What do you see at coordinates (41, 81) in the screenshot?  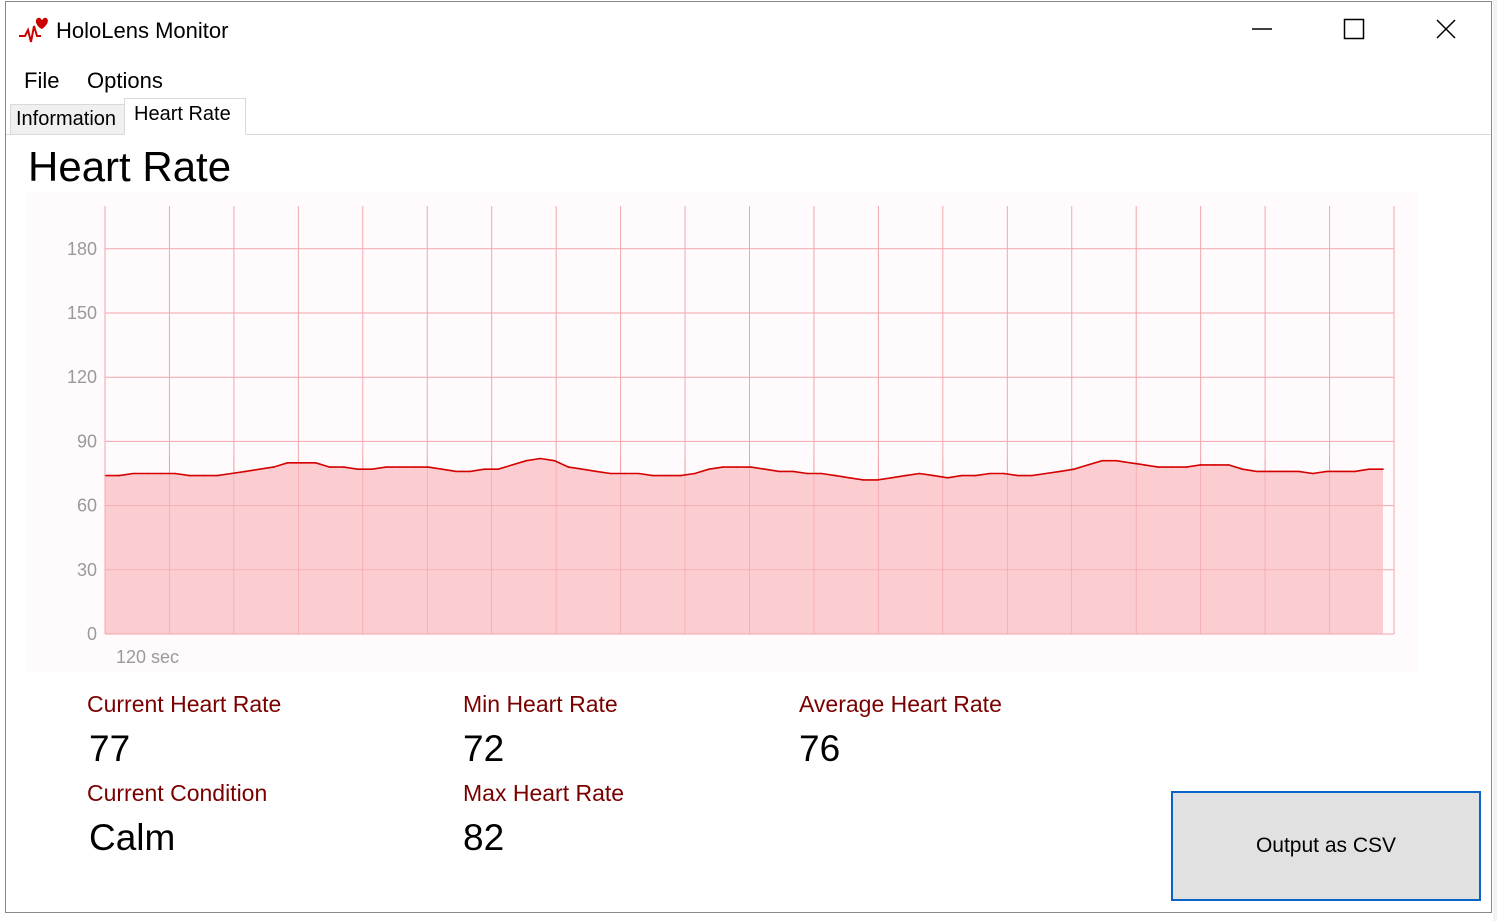 I see `menu-file: File` at bounding box center [41, 81].